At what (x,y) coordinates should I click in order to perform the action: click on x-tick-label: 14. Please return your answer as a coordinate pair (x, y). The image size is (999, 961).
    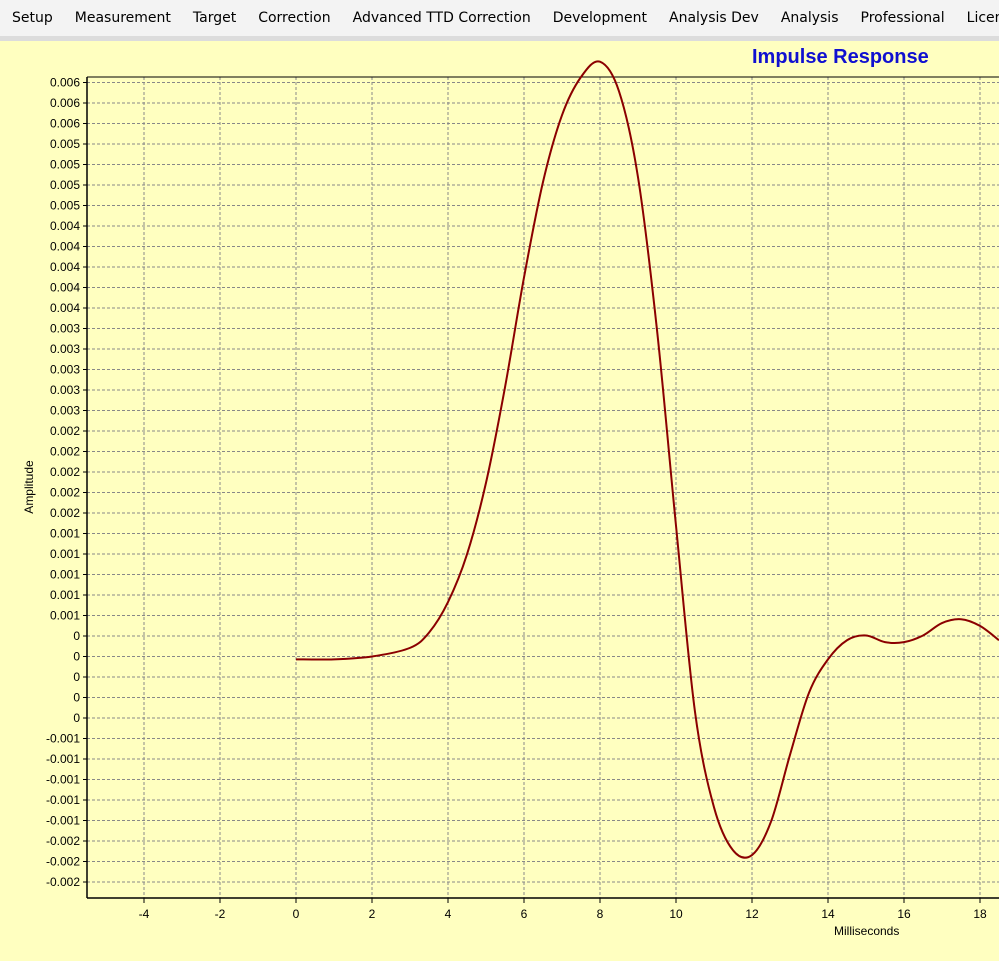
    Looking at the image, I should click on (828, 914).